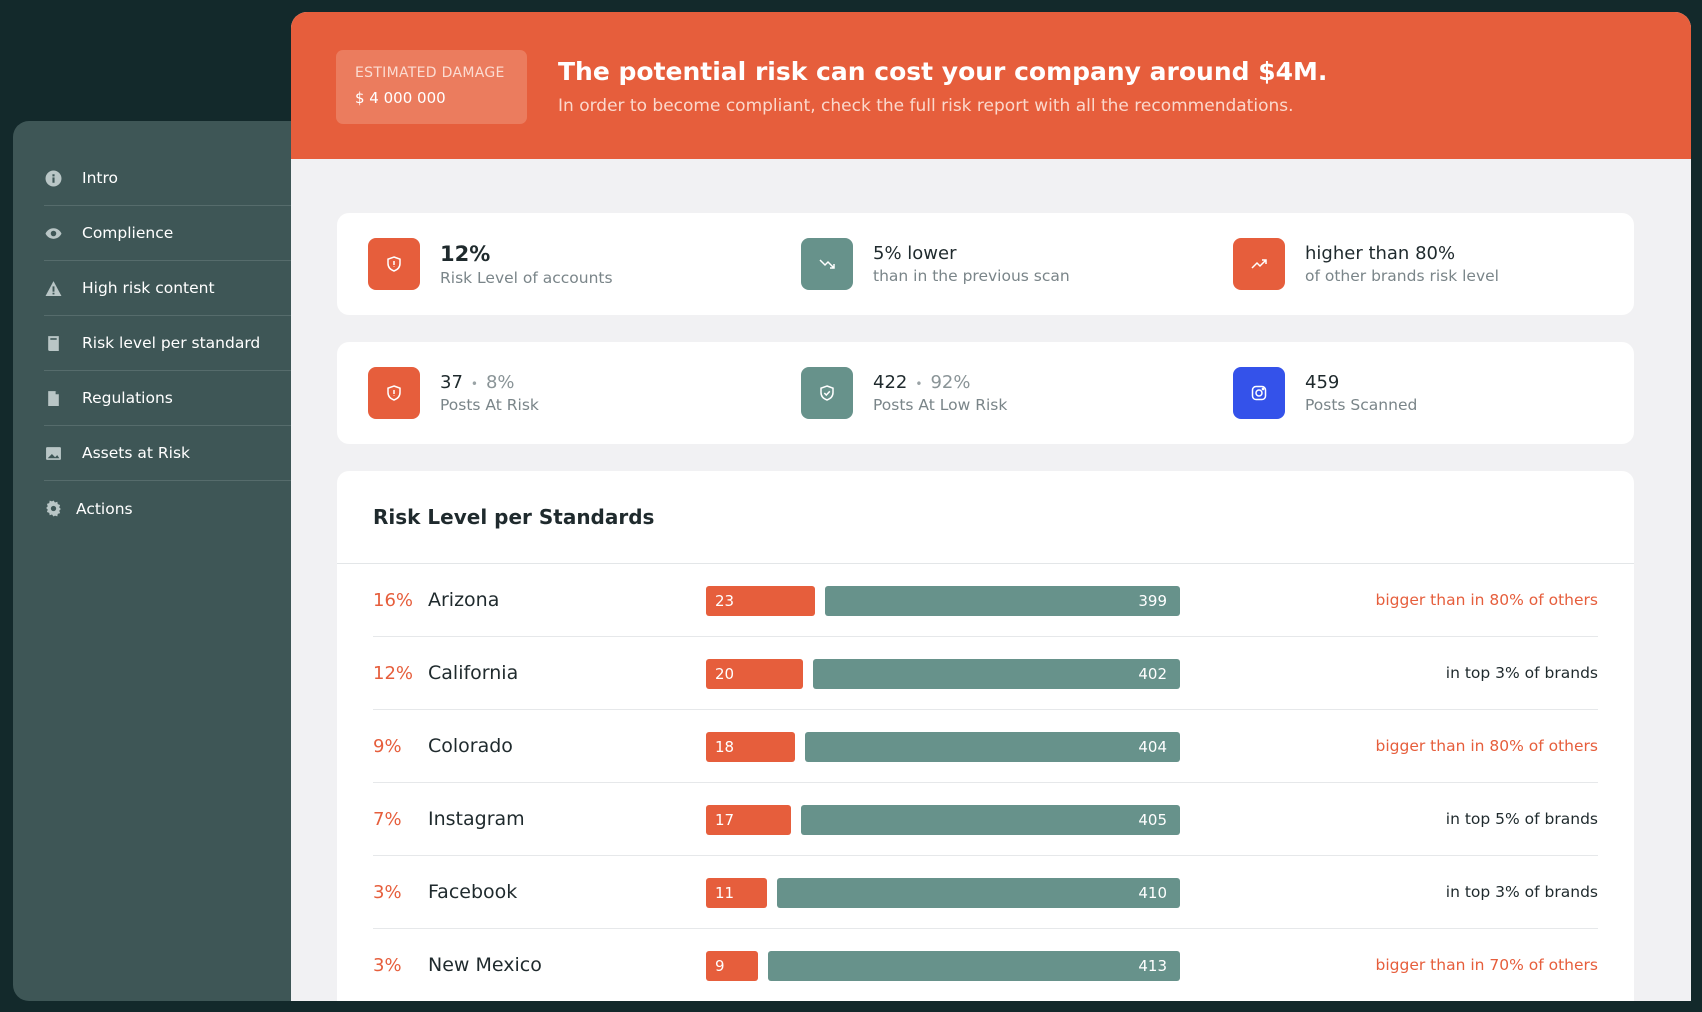 This screenshot has height=1012, width=1702. I want to click on at-risk-bar: 20, so click(754, 674).